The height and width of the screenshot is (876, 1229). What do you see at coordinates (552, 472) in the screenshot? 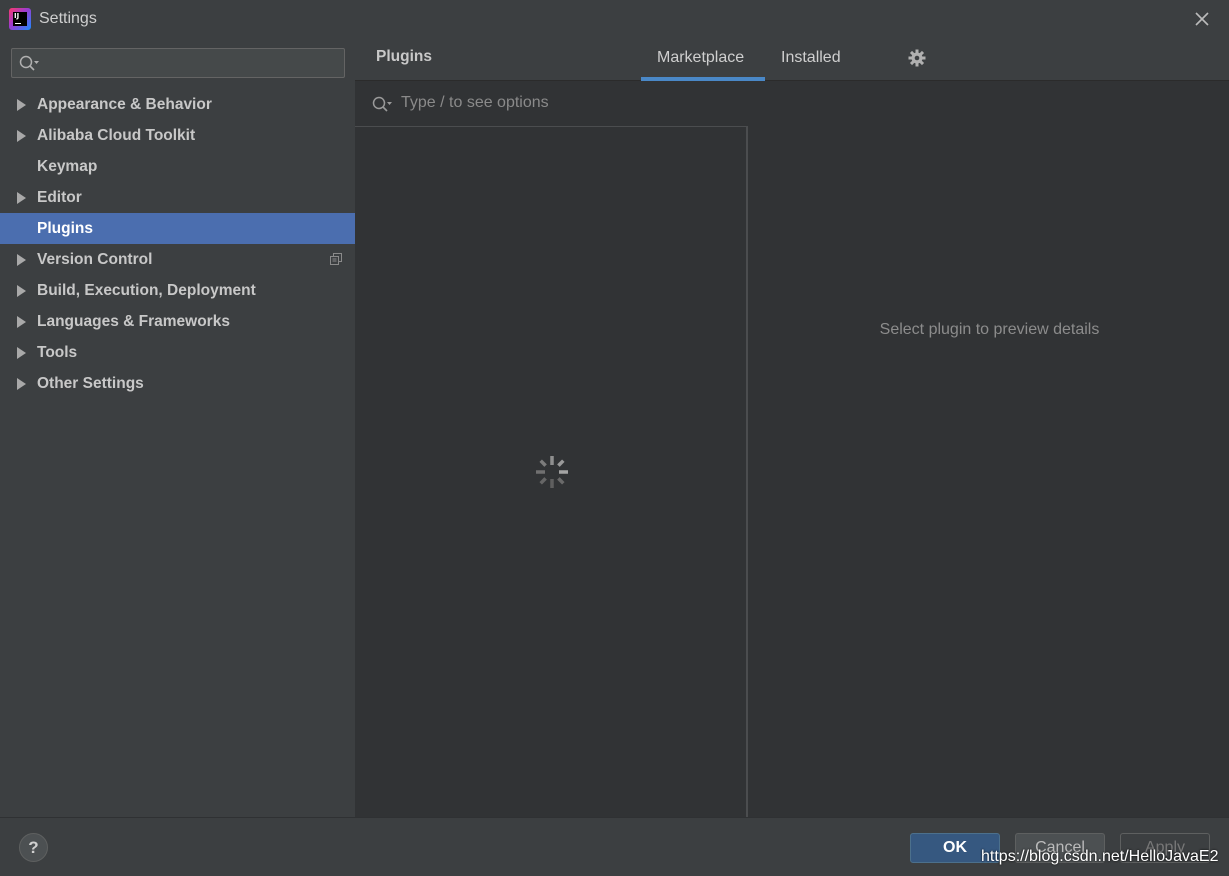
I see `spinner-icon` at bounding box center [552, 472].